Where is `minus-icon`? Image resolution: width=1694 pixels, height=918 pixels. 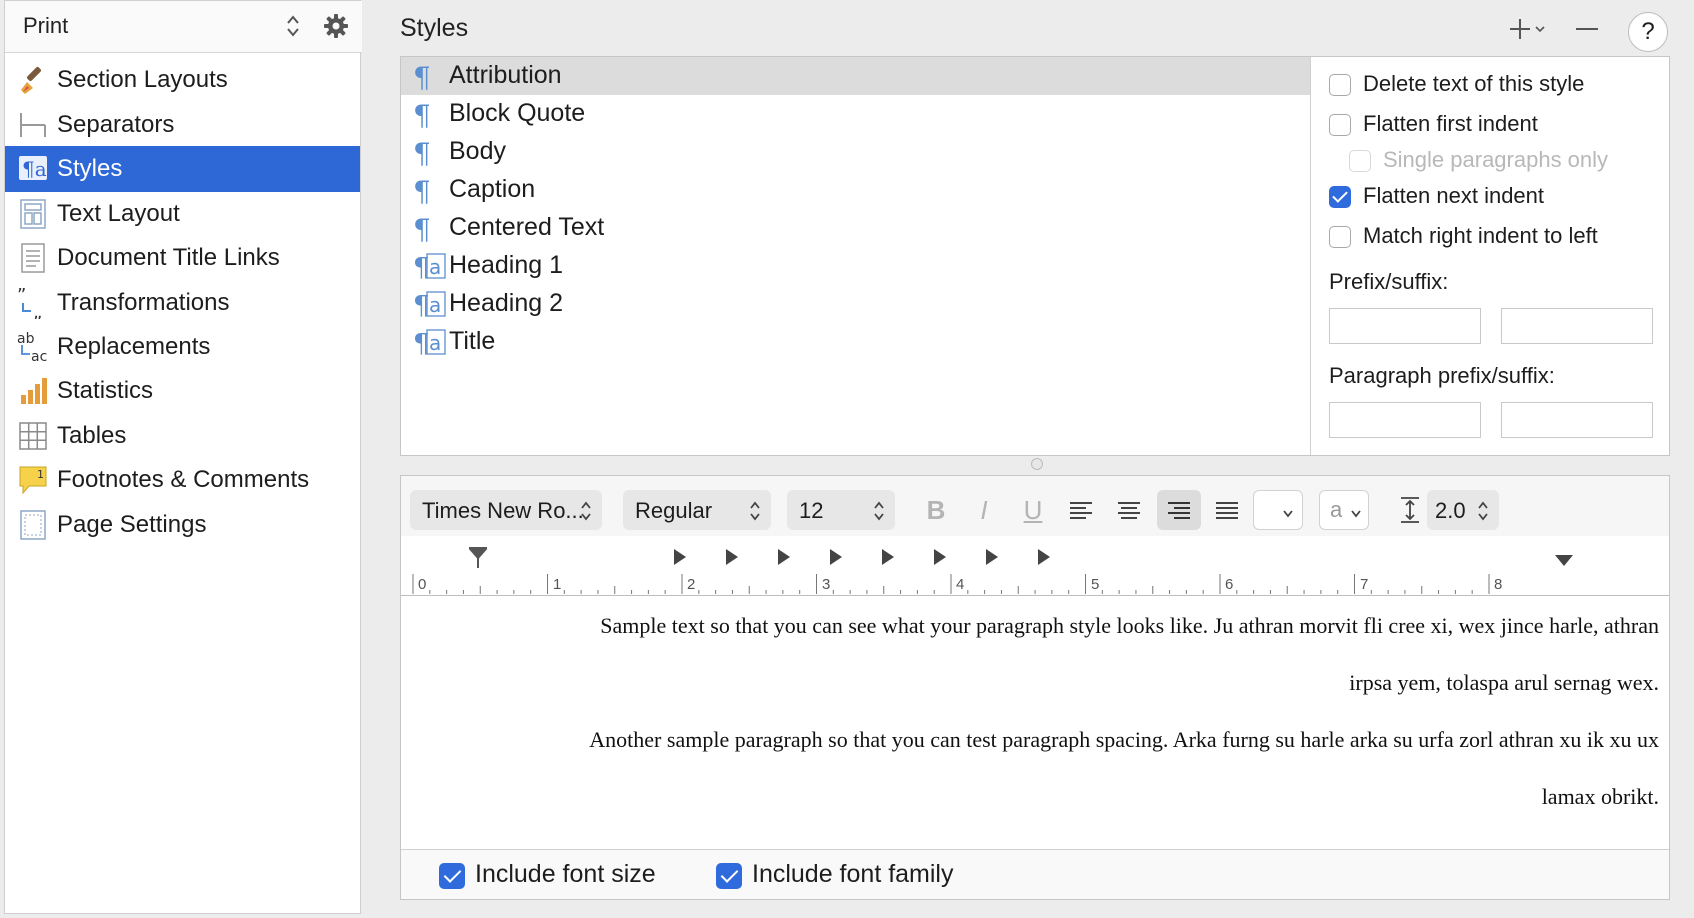 minus-icon is located at coordinates (1587, 29).